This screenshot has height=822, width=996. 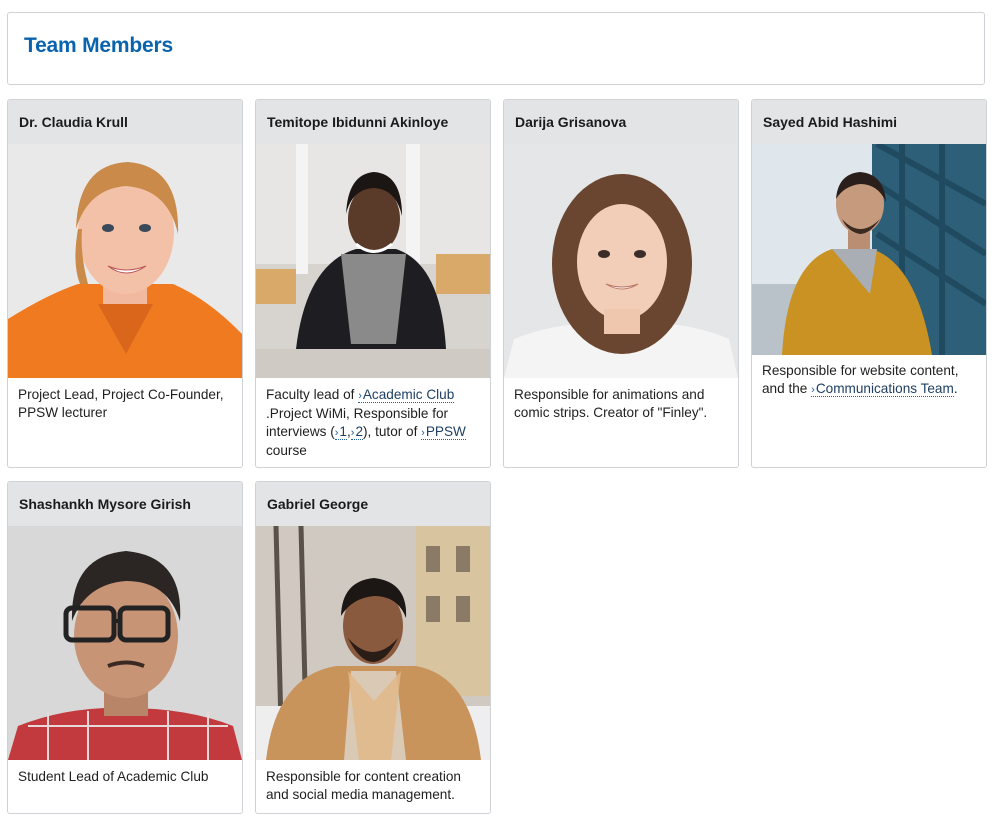 What do you see at coordinates (98, 45) in the screenshot?
I see `page-title: Team Members` at bounding box center [98, 45].